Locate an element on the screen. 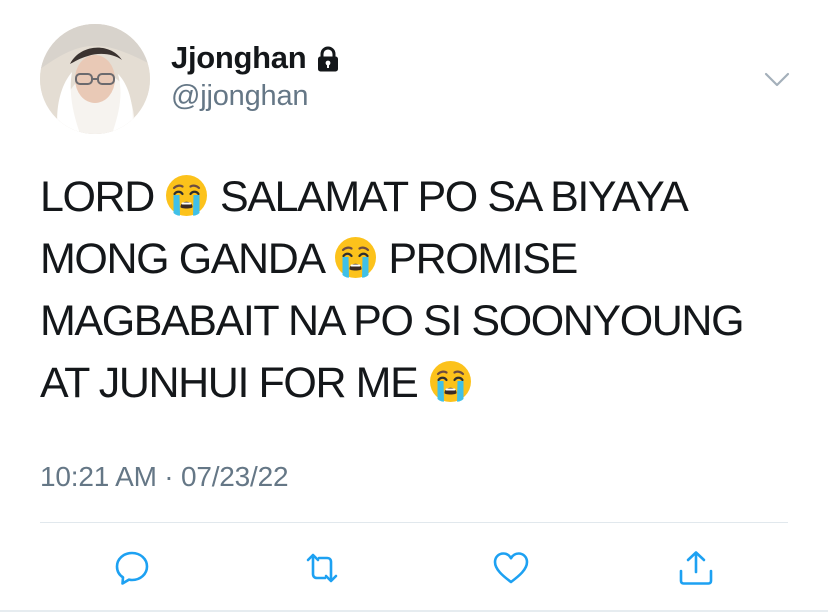 This screenshot has height=612, width=828. tweet-text-segment: AT JUNHUI FOR ME is located at coordinates (234, 383).